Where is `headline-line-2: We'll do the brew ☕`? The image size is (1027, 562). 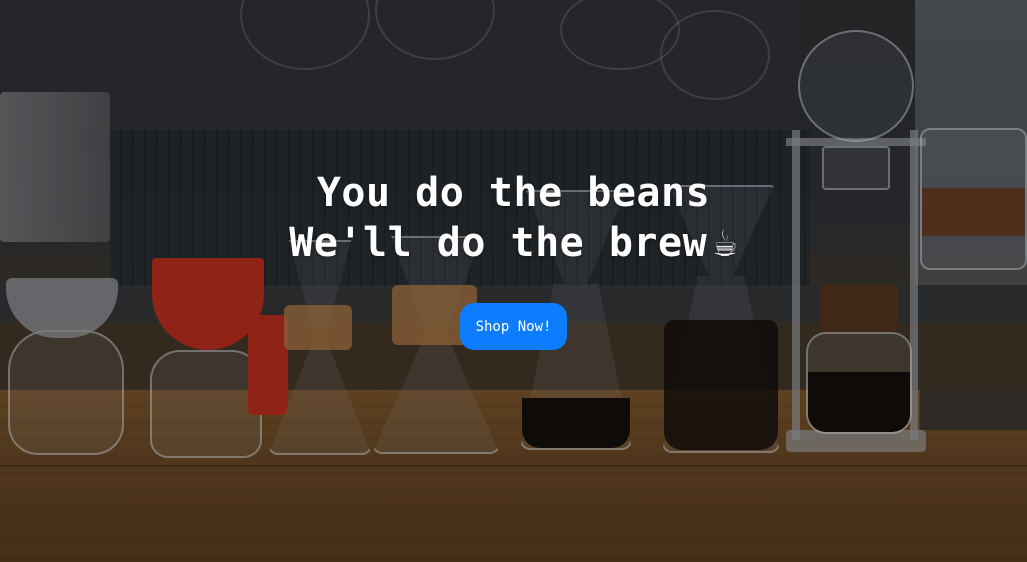
headline-line-2: We'll do the brew ☕ is located at coordinates (513, 243).